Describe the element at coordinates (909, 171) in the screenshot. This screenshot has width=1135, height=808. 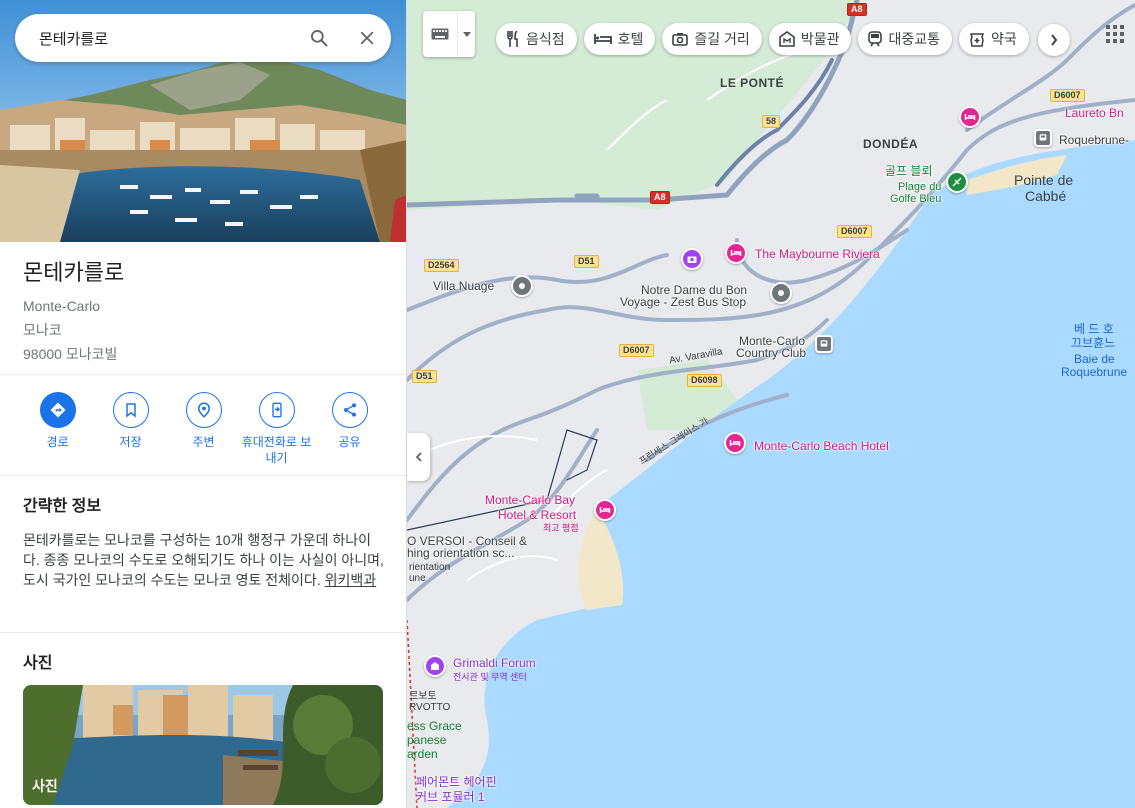
I see `map-label-golf-ko: 골프 블뢰` at that location.